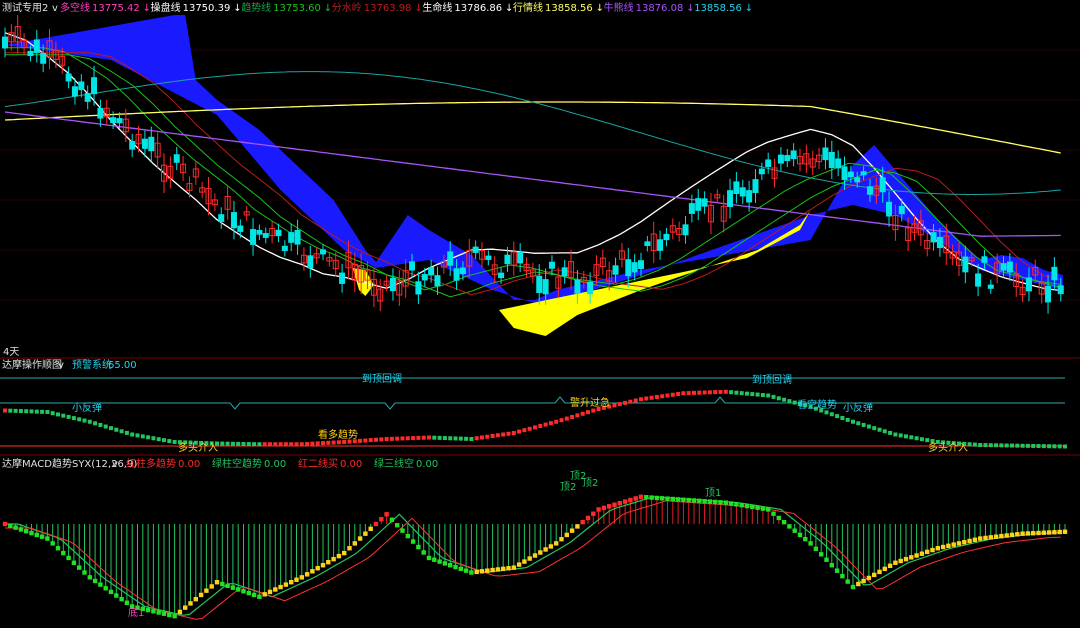 This screenshot has height=628, width=1080. What do you see at coordinates (151, 463) in the screenshot?
I see `macd-legend-name: 红柱多趋势` at bounding box center [151, 463].